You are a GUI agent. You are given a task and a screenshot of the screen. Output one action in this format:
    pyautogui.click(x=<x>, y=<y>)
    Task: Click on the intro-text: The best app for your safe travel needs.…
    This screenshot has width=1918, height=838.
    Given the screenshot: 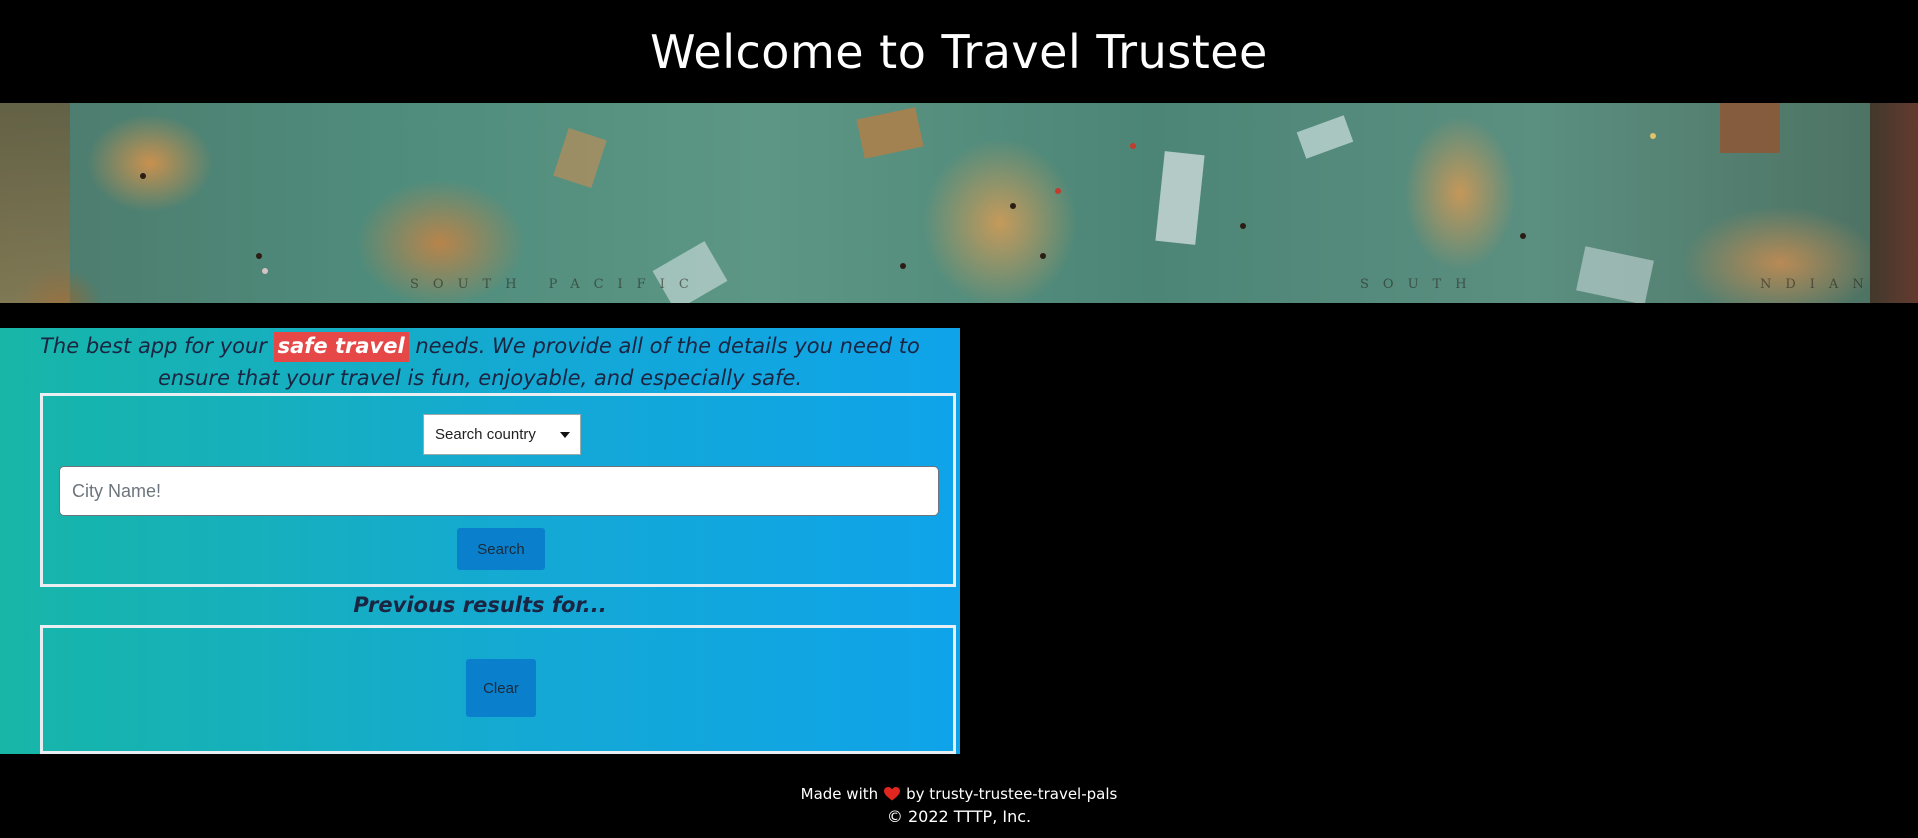 What is the action you would take?
    pyautogui.click(x=480, y=361)
    